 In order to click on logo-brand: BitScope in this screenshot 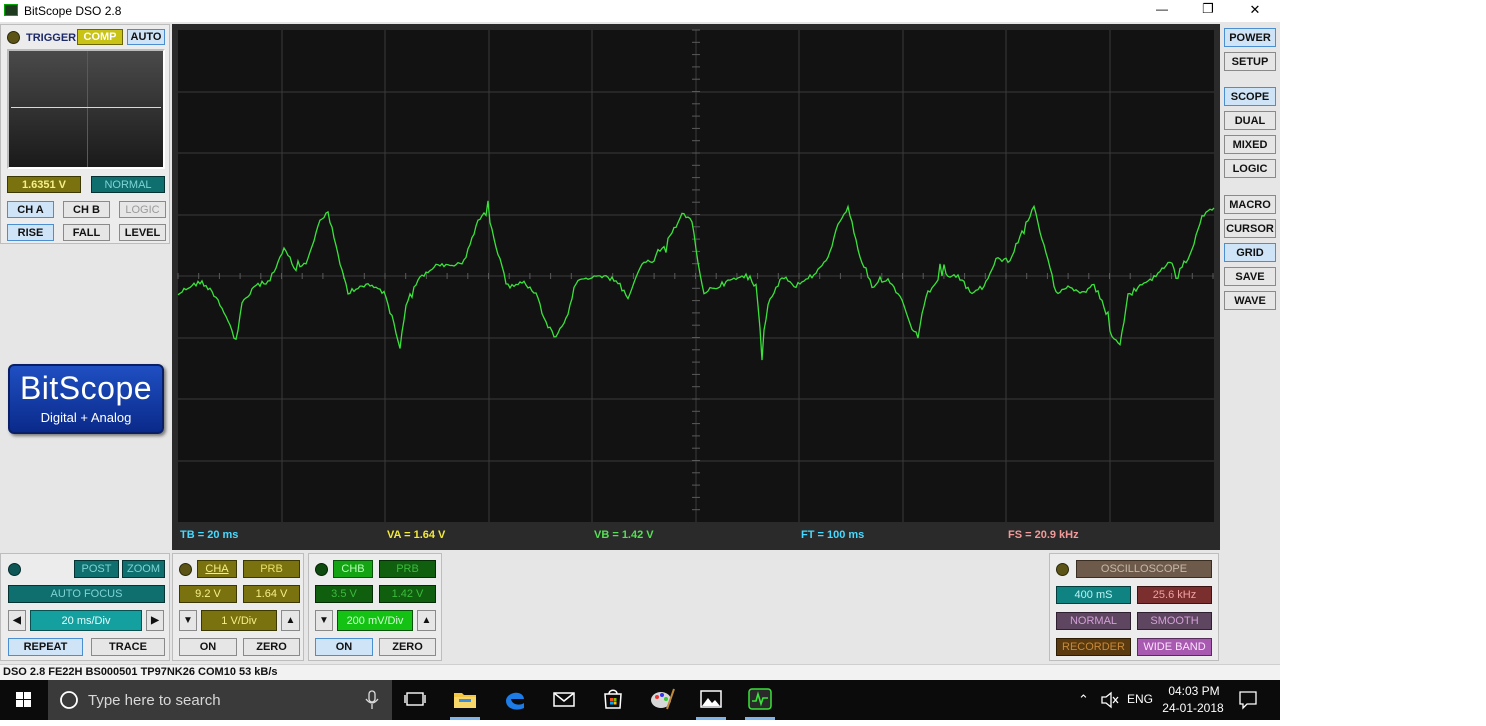, I will do `click(86, 388)`.